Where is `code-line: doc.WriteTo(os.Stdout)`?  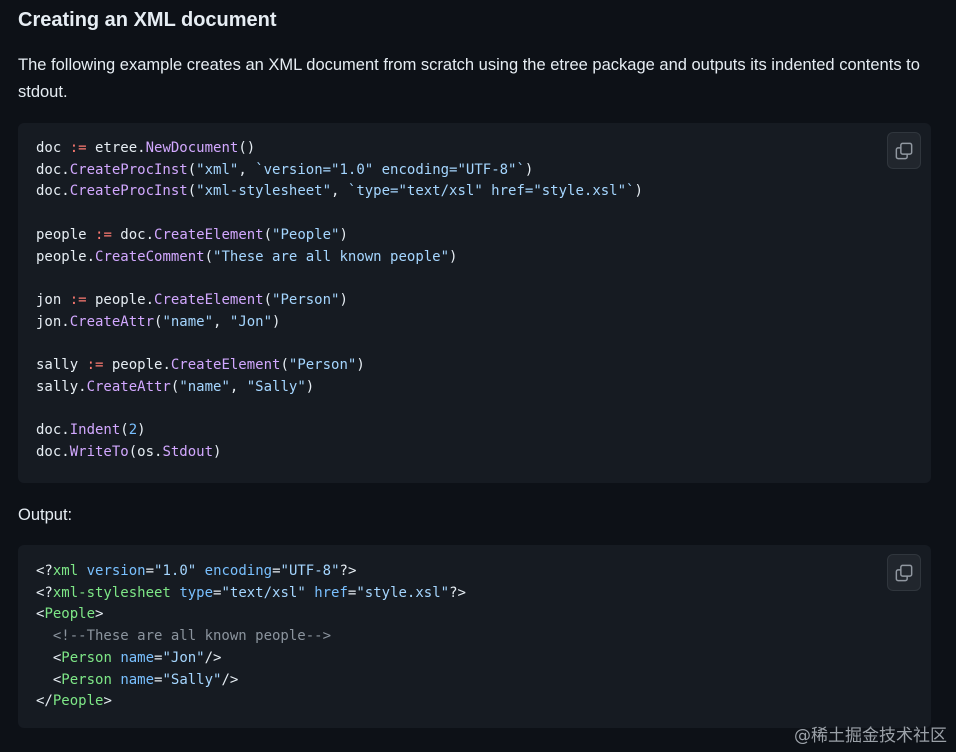
code-line: doc.WriteTo(os.Stdout) is located at coordinates (128, 452).